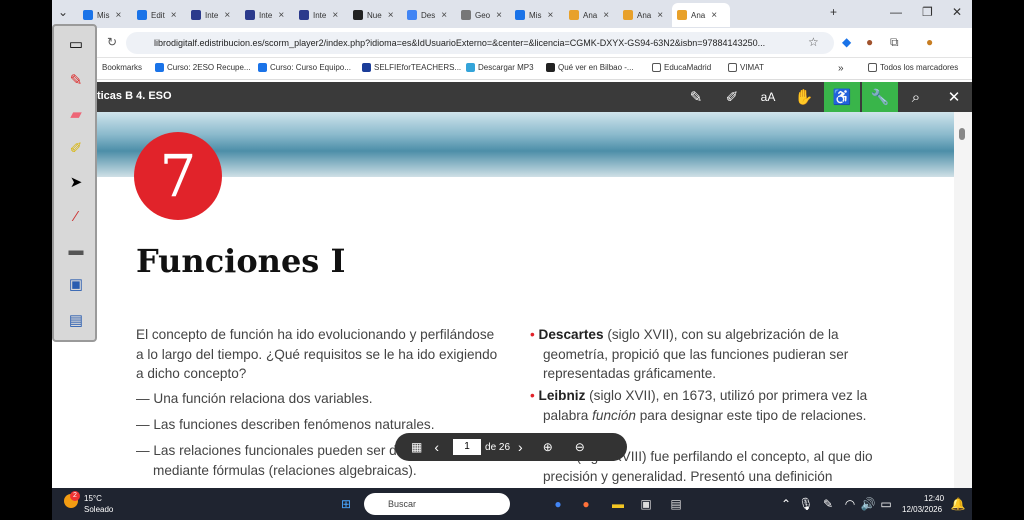  Describe the element at coordinates (896, 12) in the screenshot. I see `minimize-icon: —` at that location.